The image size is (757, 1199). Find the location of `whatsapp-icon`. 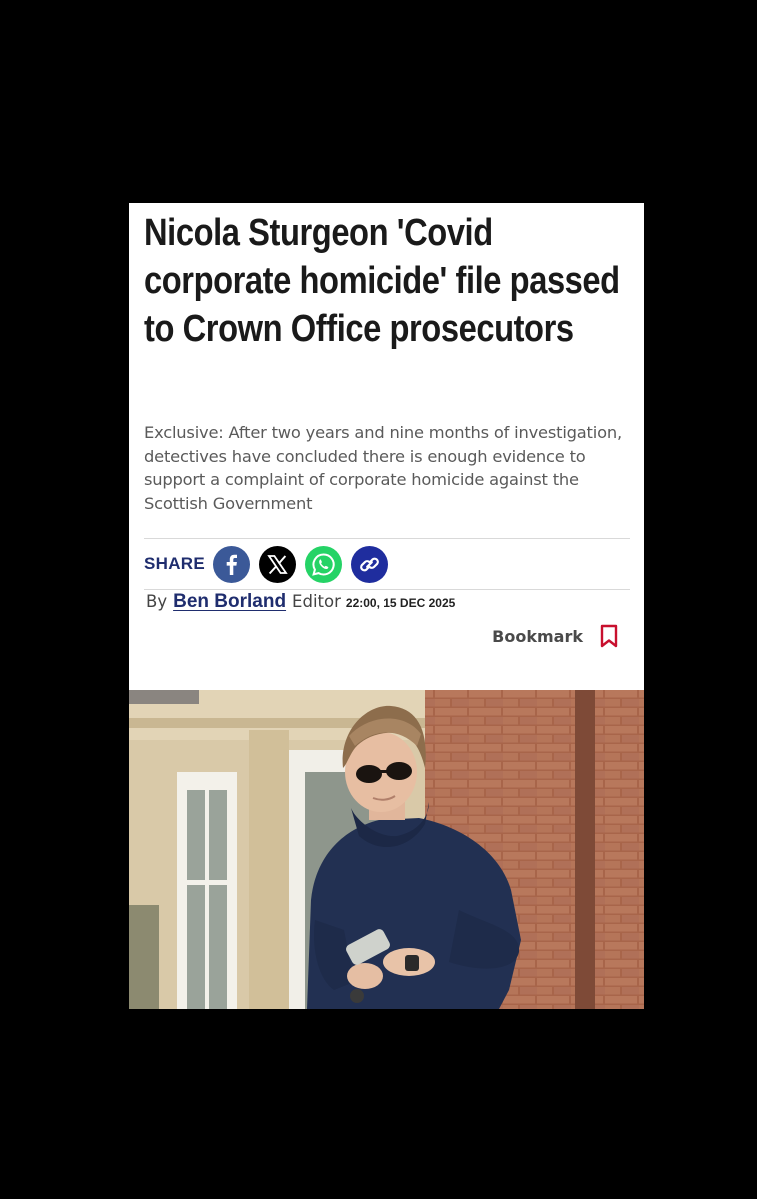

whatsapp-icon is located at coordinates (323, 564).